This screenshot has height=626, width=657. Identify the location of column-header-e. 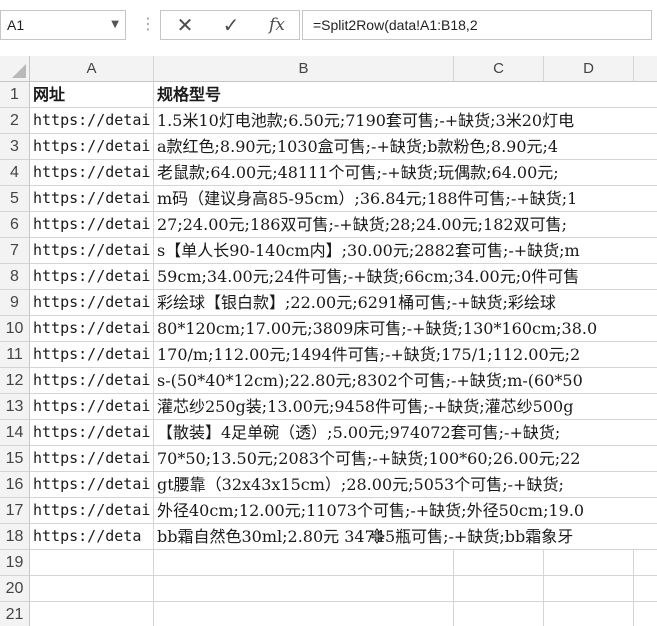
(645, 69).